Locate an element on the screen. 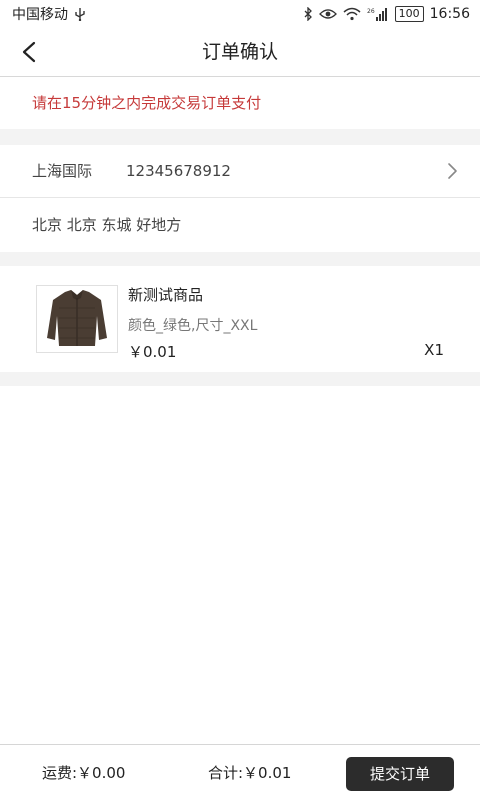  eye-icon is located at coordinates (327, 14).